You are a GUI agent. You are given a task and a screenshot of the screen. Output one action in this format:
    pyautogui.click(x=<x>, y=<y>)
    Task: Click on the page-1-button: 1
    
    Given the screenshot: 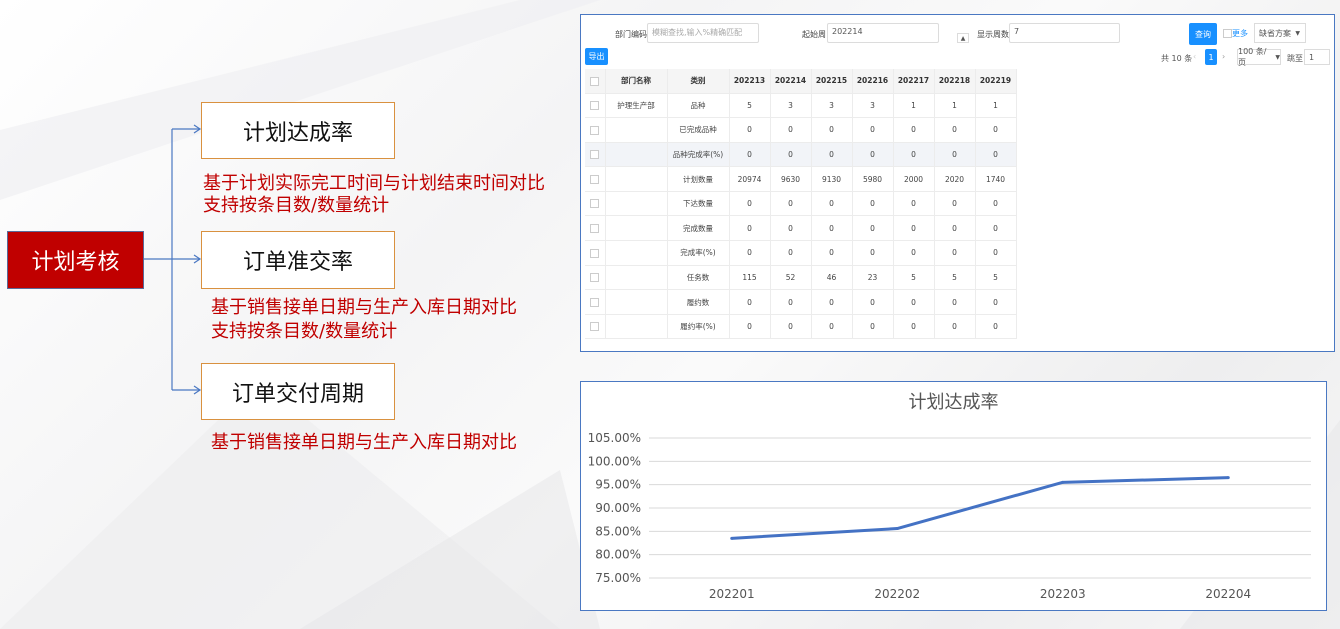 What is the action you would take?
    pyautogui.click(x=1211, y=57)
    